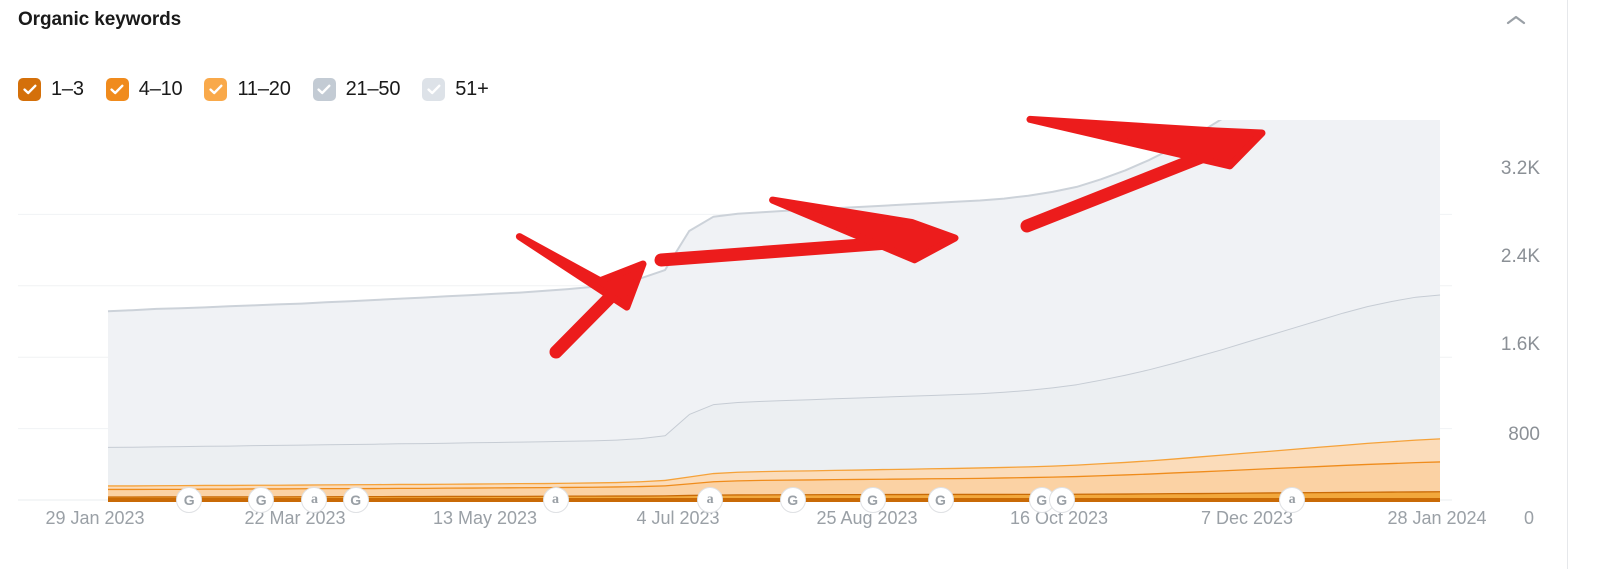 This screenshot has width=1600, height=569. Describe the element at coordinates (1584, 284) in the screenshot. I see `right-gutter` at that location.